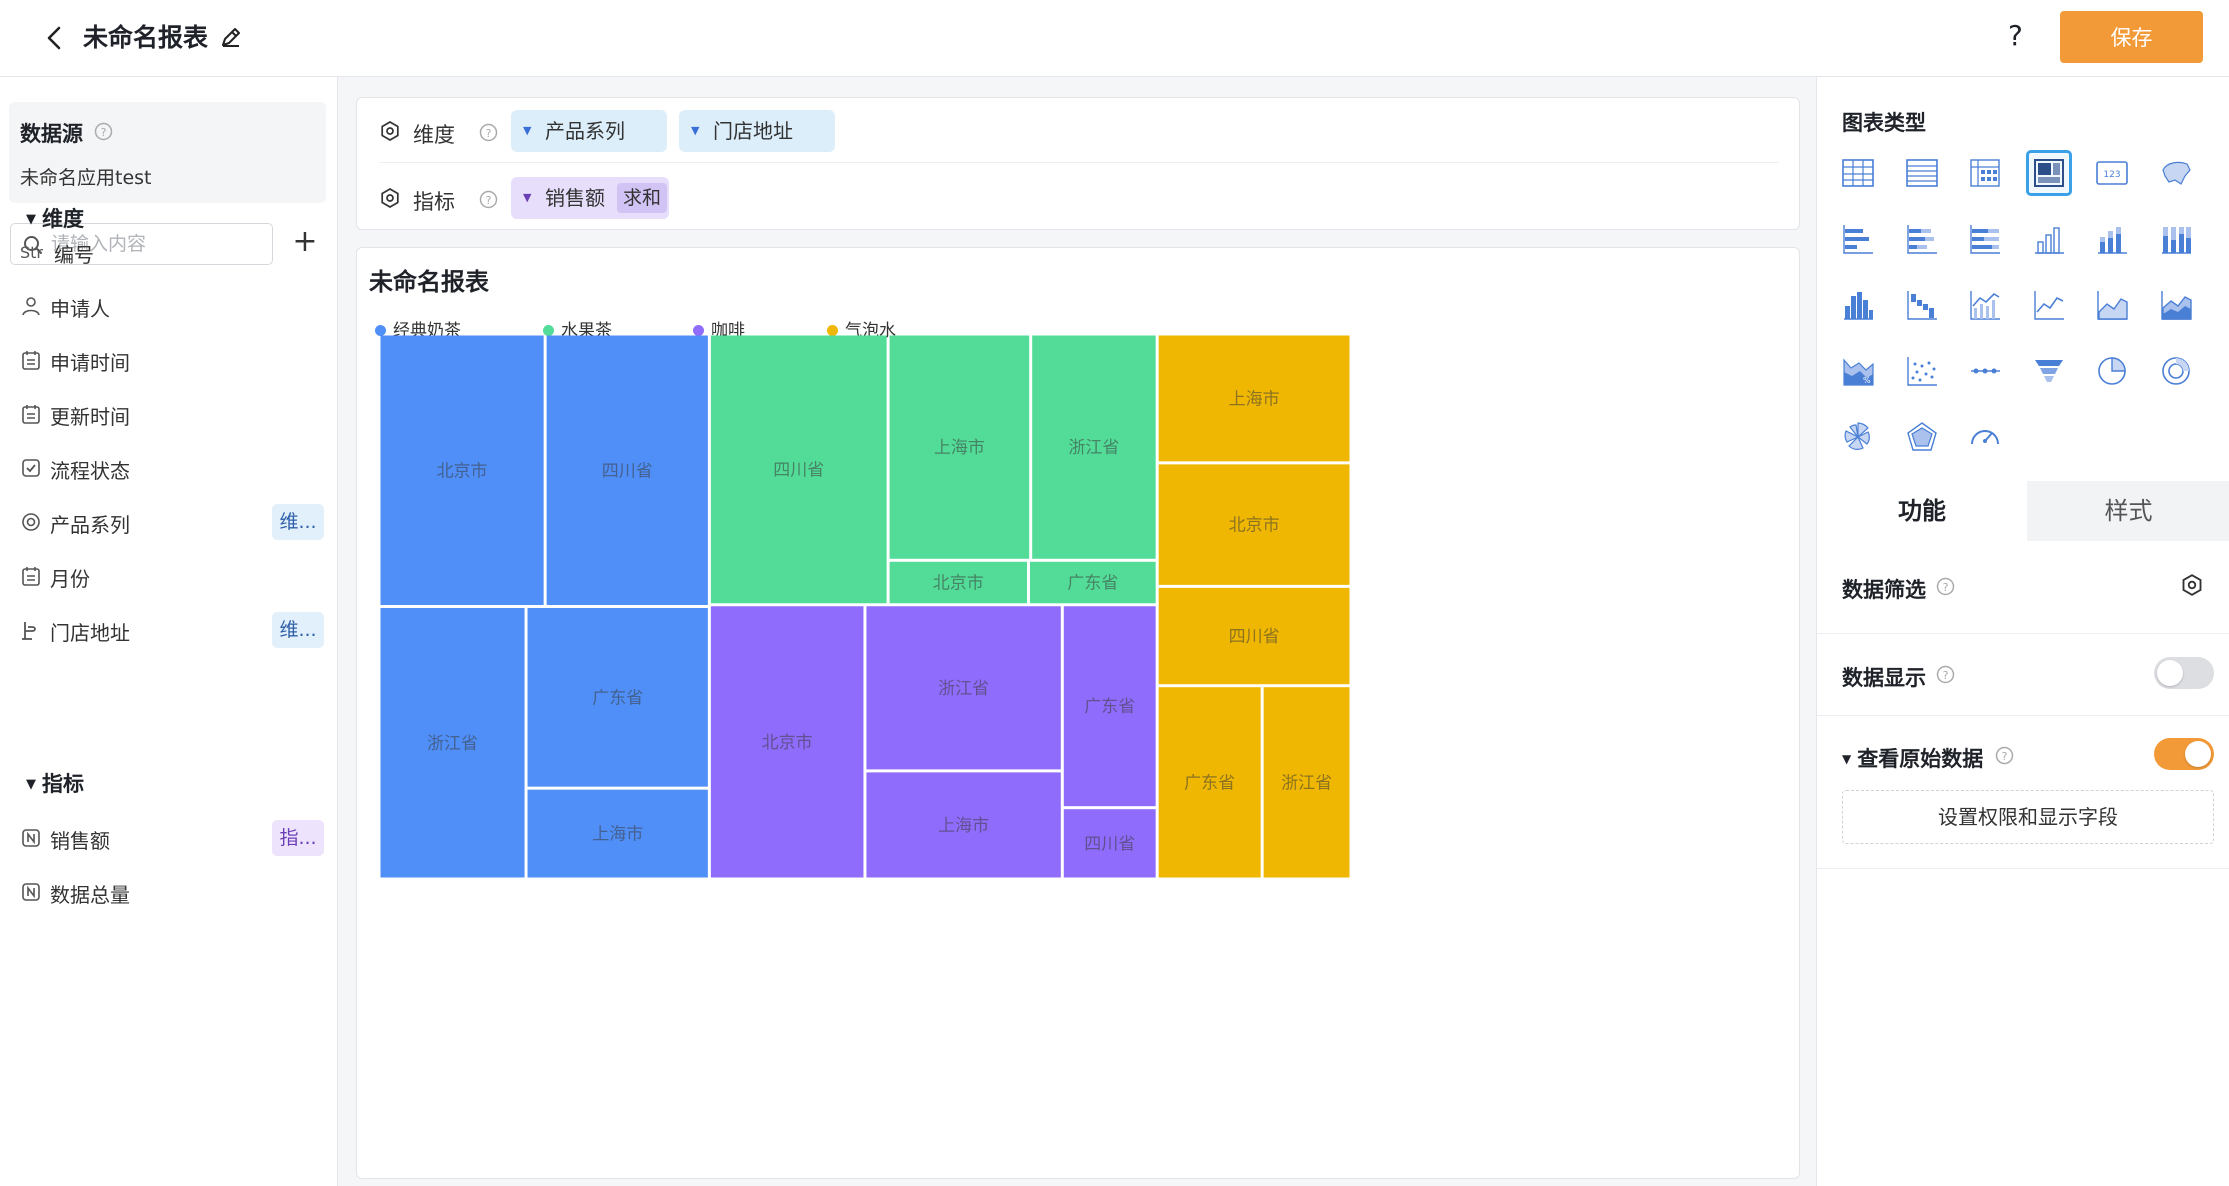 The height and width of the screenshot is (1186, 2229). What do you see at coordinates (527, 130) in the screenshot?
I see `caret-down-icon: ▼` at bounding box center [527, 130].